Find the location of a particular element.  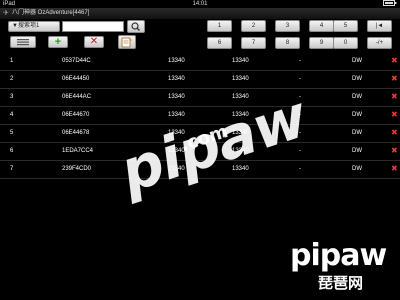

address-cell: 06E44678 is located at coordinates (76, 133).